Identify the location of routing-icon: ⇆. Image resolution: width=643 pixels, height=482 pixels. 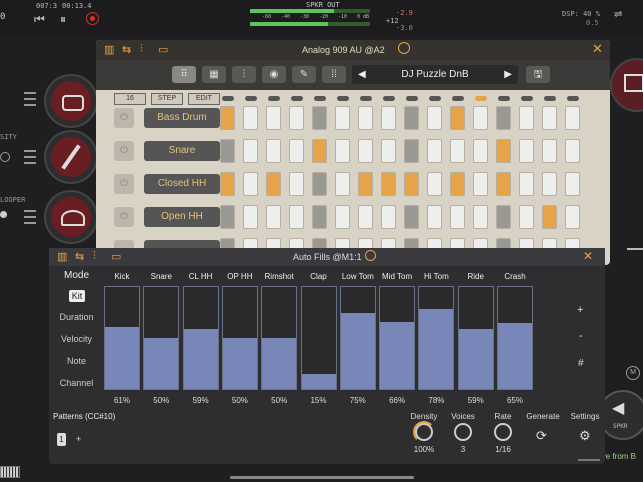
(126, 49).